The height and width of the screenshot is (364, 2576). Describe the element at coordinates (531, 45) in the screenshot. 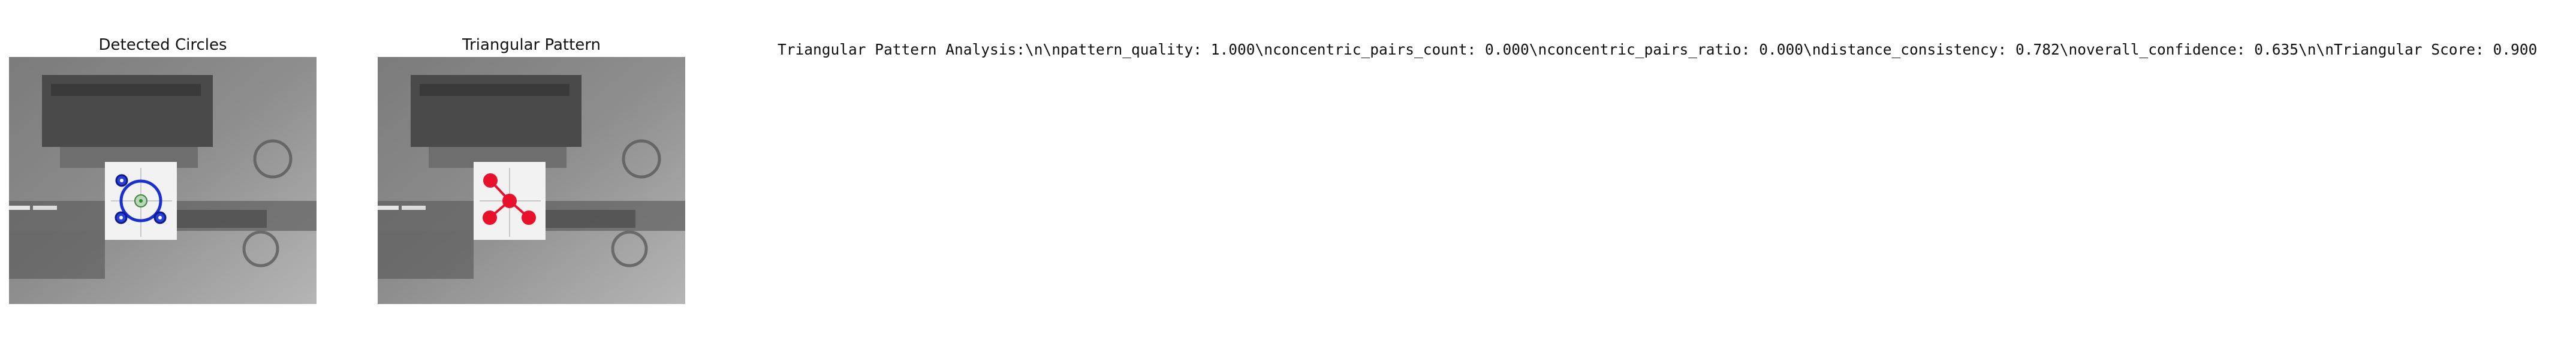

I see `triangular-pattern-title: Triangular Pattern` at that location.